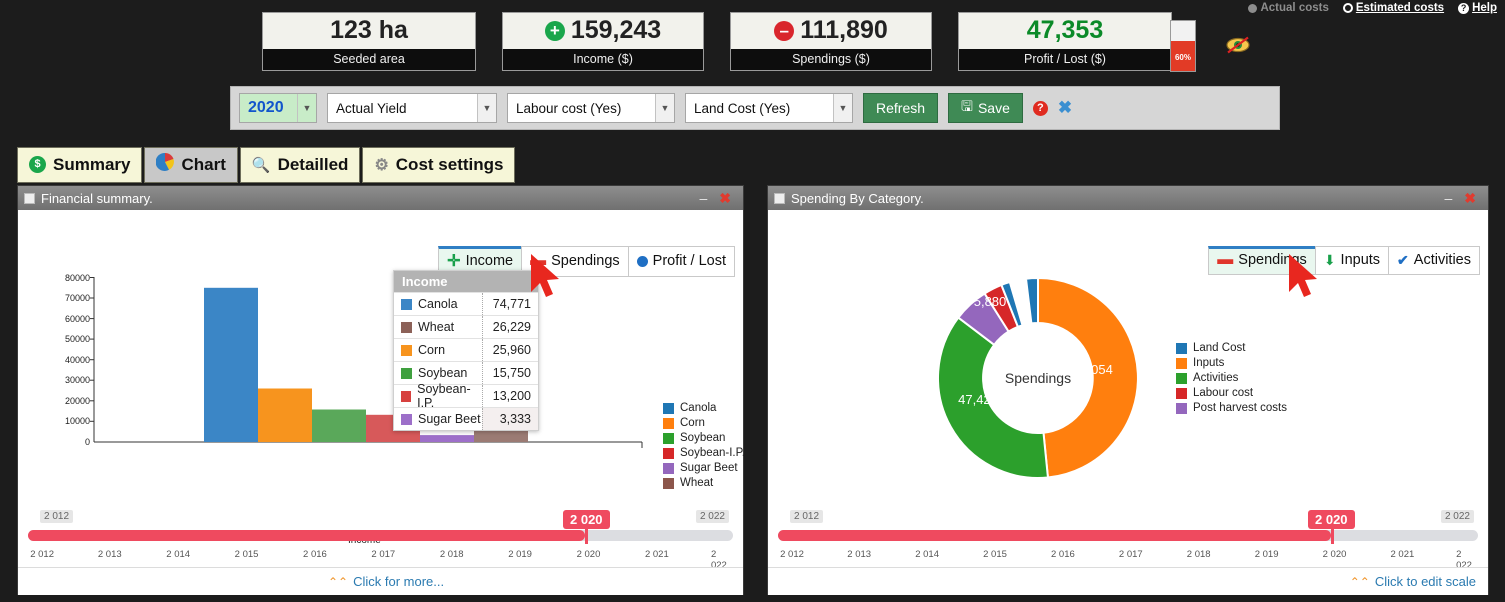 This screenshot has width=1505, height=602. I want to click on save-button: 🖫 Save, so click(985, 108).